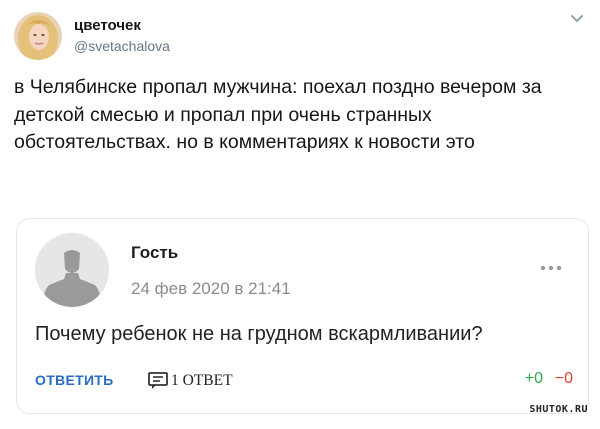  I want to click on user-photo-icon, so click(38, 36).